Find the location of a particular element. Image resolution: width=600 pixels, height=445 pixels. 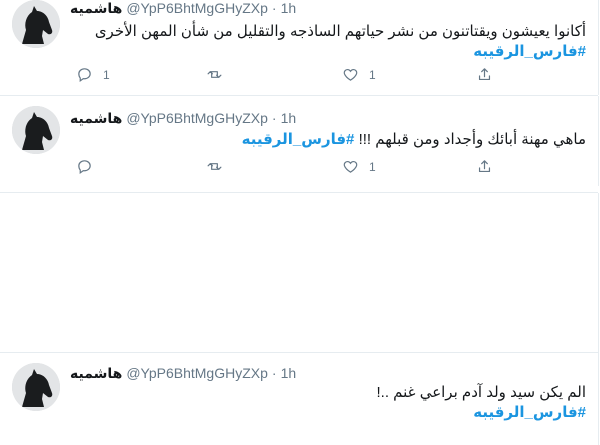

tweet-actions: 1 1 is located at coordinates (299, 76).